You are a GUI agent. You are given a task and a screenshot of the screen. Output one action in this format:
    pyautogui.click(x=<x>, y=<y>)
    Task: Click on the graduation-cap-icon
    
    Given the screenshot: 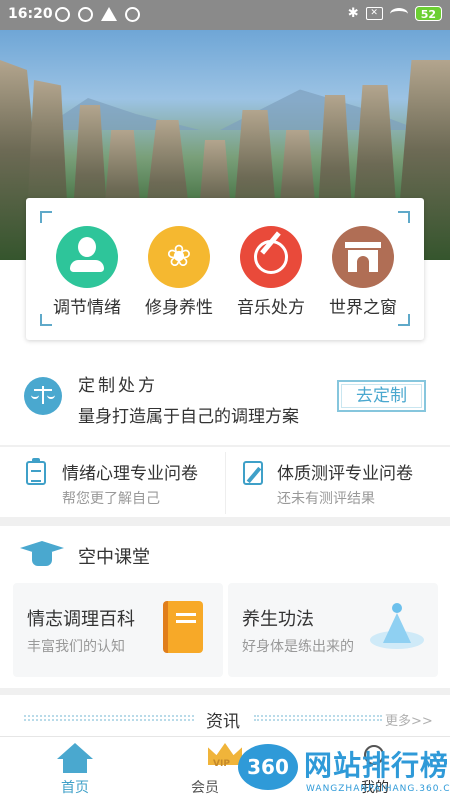 What is the action you would take?
    pyautogui.click(x=42, y=556)
    